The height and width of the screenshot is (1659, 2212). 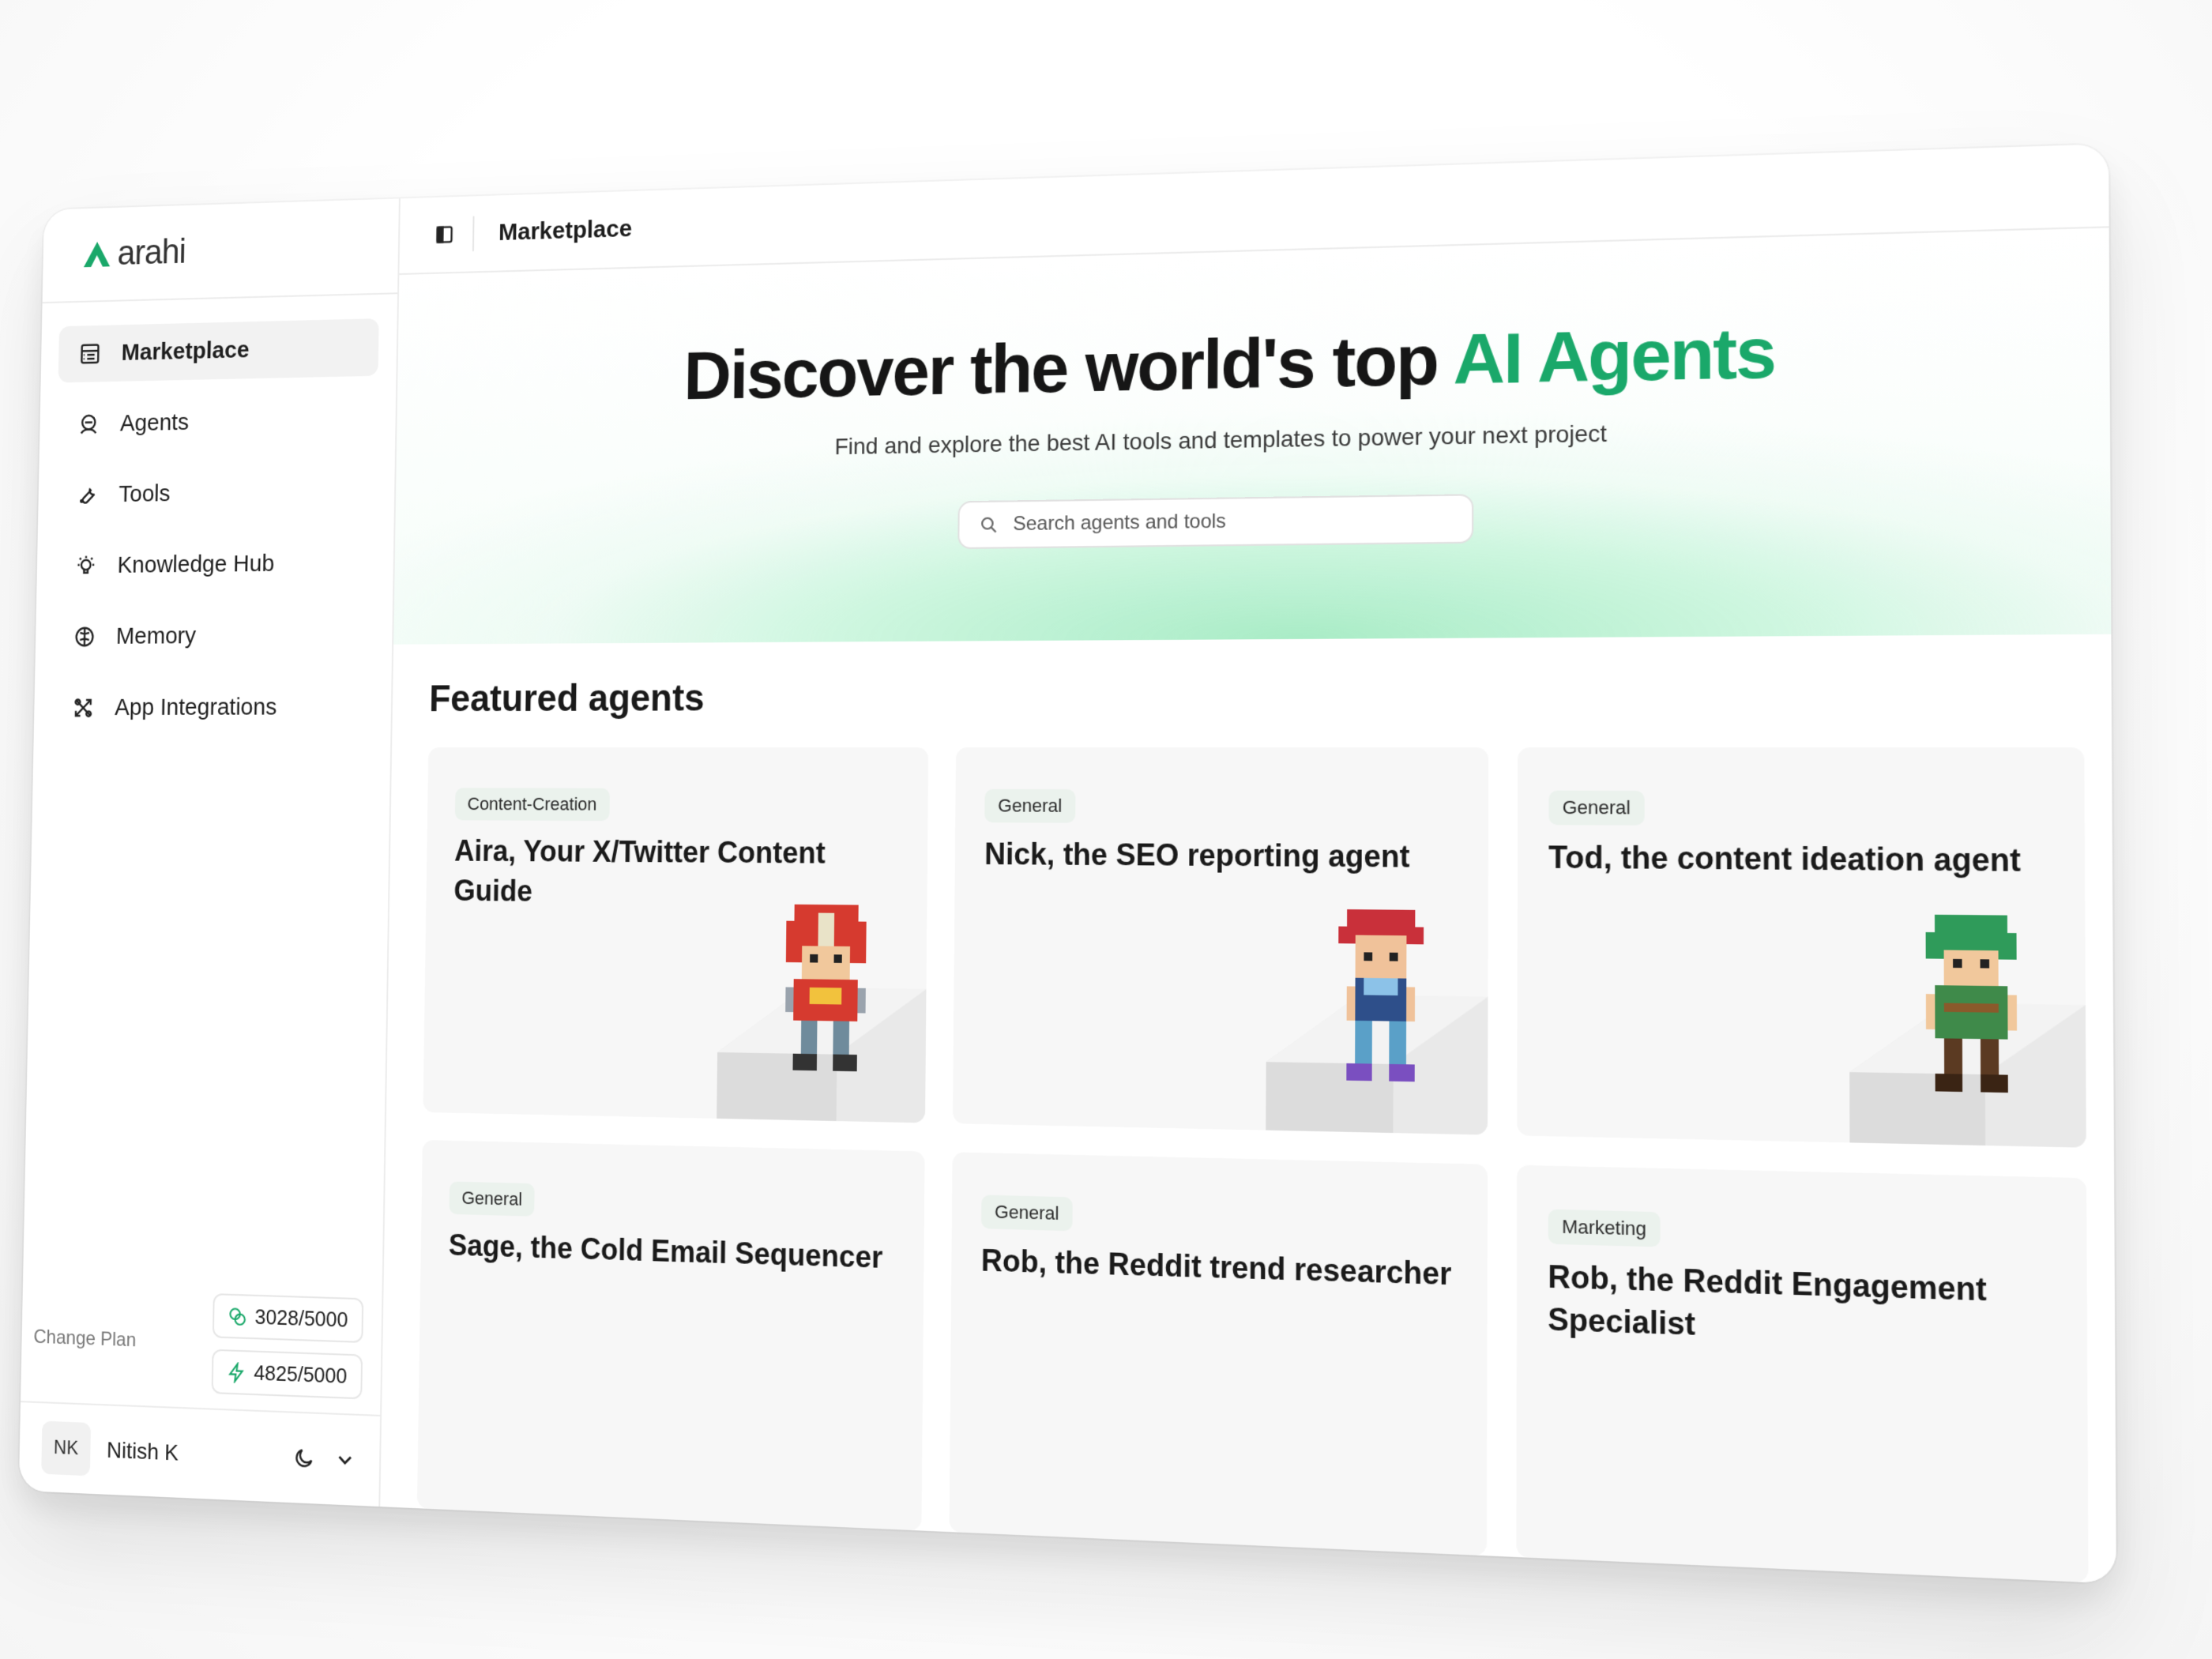 What do you see at coordinates (196, 564) in the screenshot?
I see `sidebar-item-label: Knowledge Hub` at bounding box center [196, 564].